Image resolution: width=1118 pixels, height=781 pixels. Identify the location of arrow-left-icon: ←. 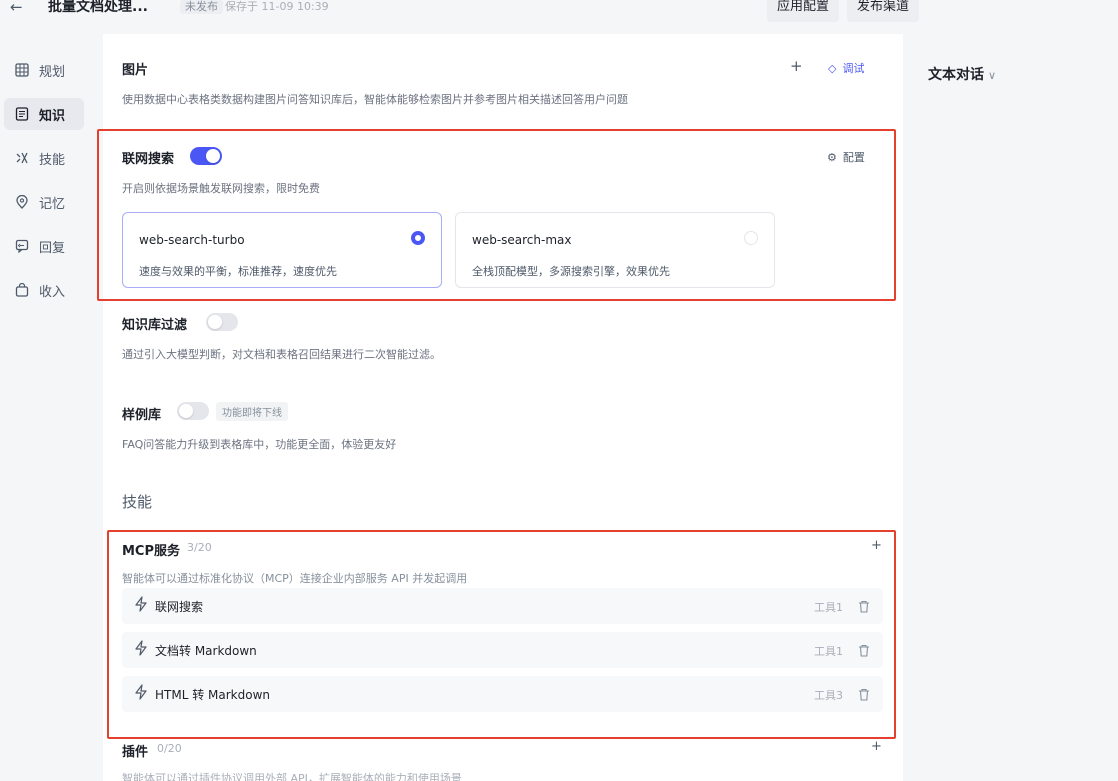
(16, 7).